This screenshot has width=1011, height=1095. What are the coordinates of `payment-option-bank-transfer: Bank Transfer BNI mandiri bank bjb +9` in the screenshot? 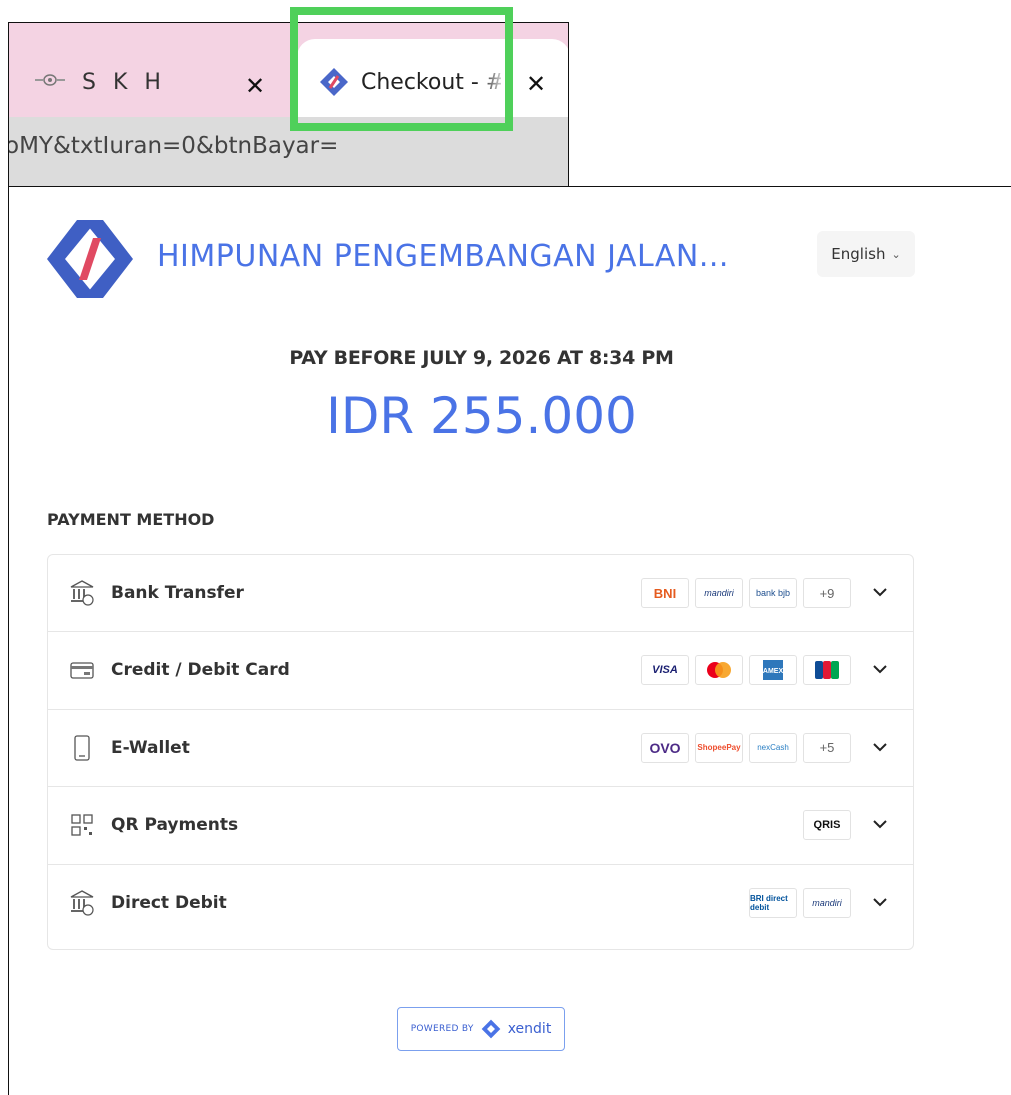 It's located at (480, 594).